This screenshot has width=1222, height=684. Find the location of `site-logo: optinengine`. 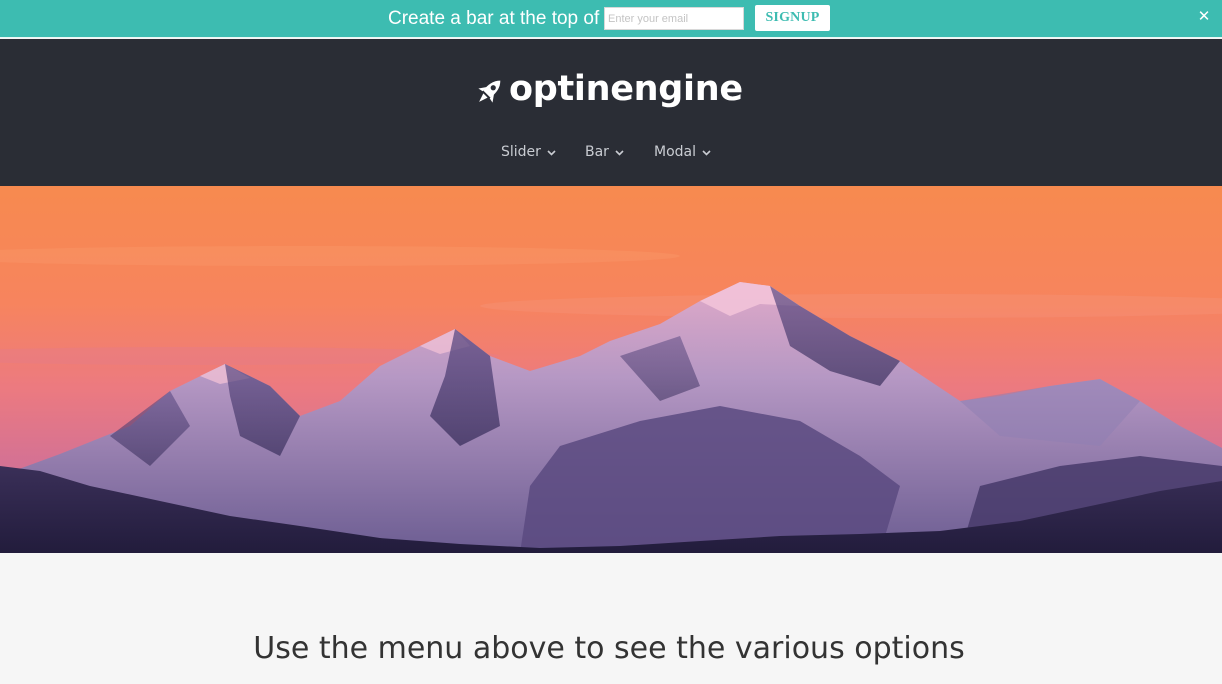

site-logo: optinengine is located at coordinates (607, 89).